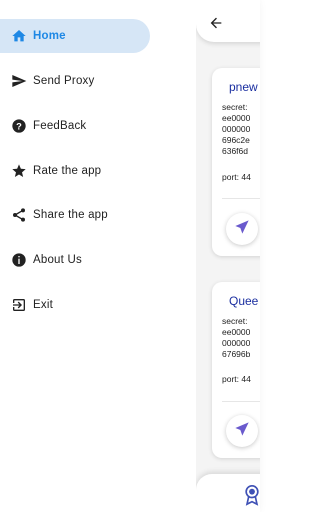  What do you see at coordinates (75, 305) in the screenshot?
I see `menu-item-exit: Exit` at bounding box center [75, 305].